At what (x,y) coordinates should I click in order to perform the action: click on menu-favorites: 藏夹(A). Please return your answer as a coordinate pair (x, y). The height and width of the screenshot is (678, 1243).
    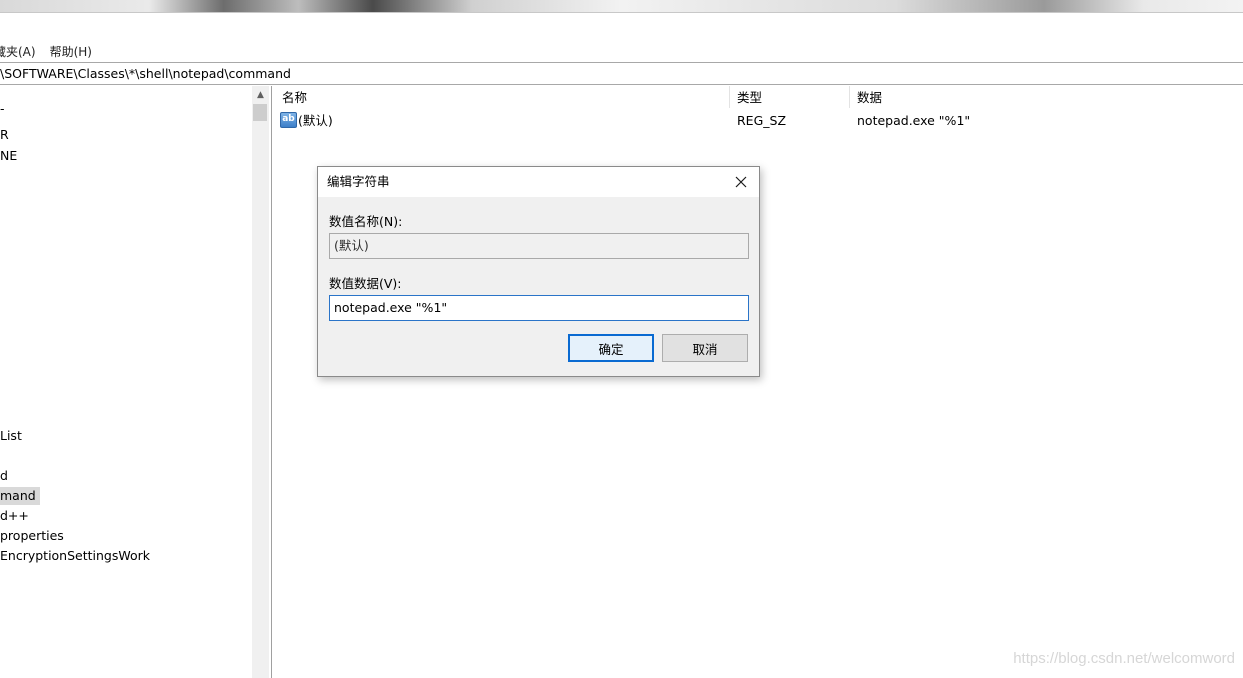
    Looking at the image, I should click on (18, 51).